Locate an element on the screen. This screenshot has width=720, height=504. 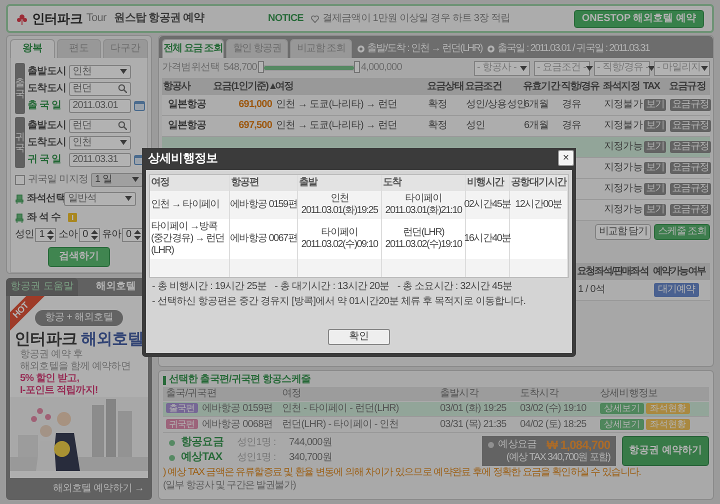
table-row: 출국편 에바항공 0159편 인천 - 타이페이 - 런던(LHR) 03/01 (화) 19:25 03/02 (수) 19:10 상세보기 좌석현황 is located at coordinates (436, 409).